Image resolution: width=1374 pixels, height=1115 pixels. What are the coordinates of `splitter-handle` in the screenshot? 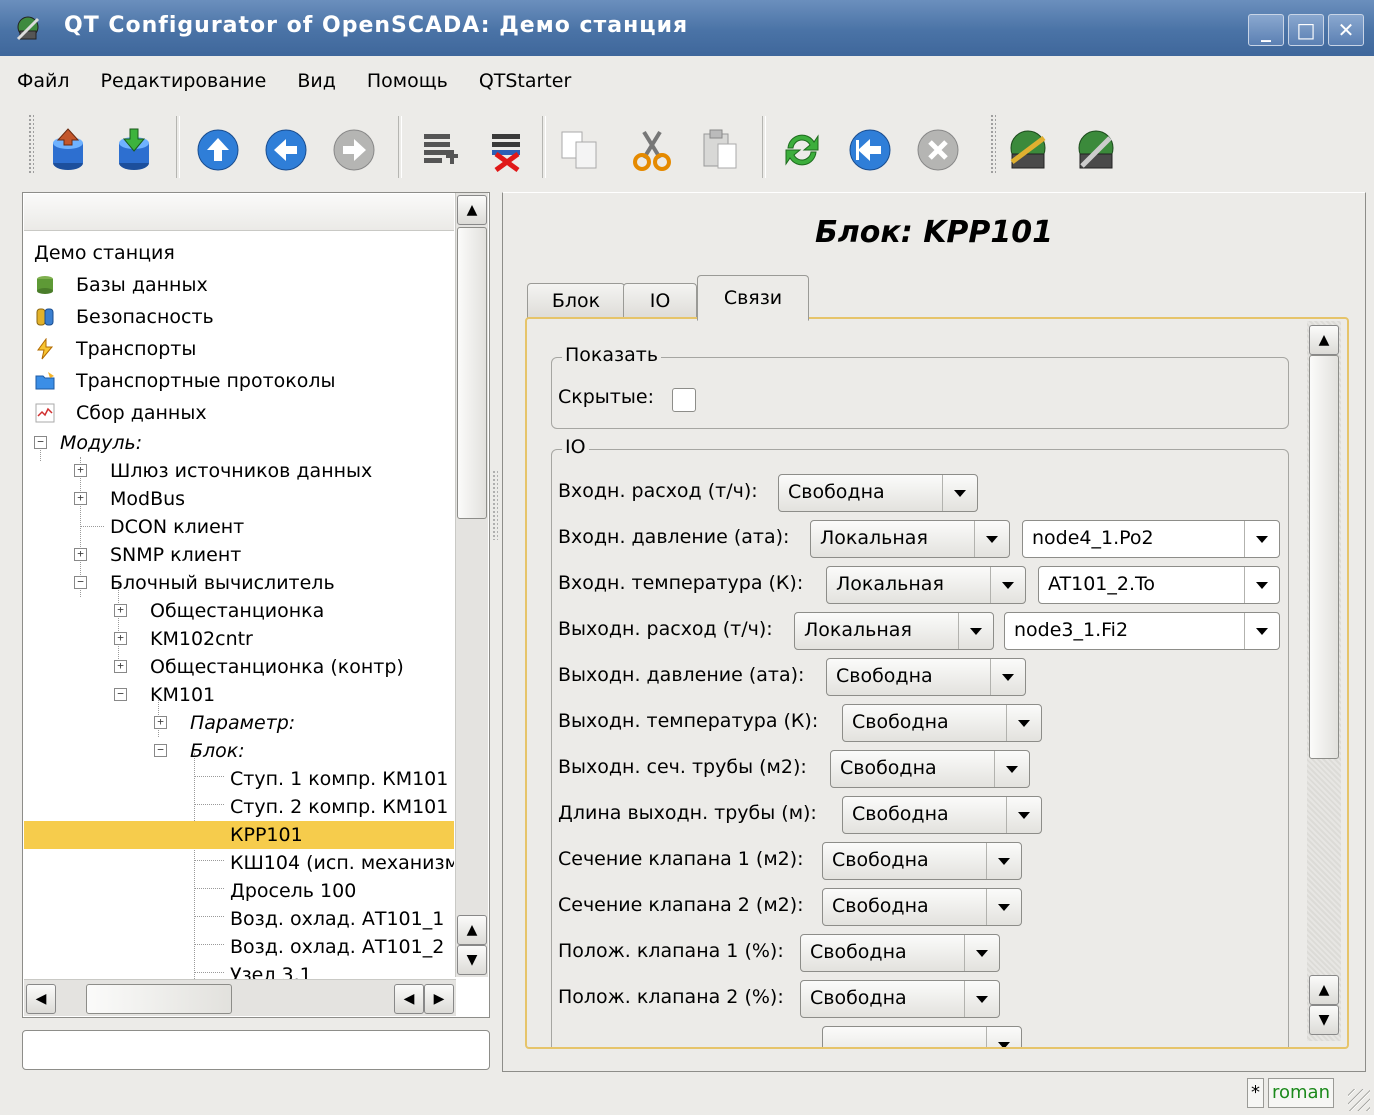 It's located at (495, 505).